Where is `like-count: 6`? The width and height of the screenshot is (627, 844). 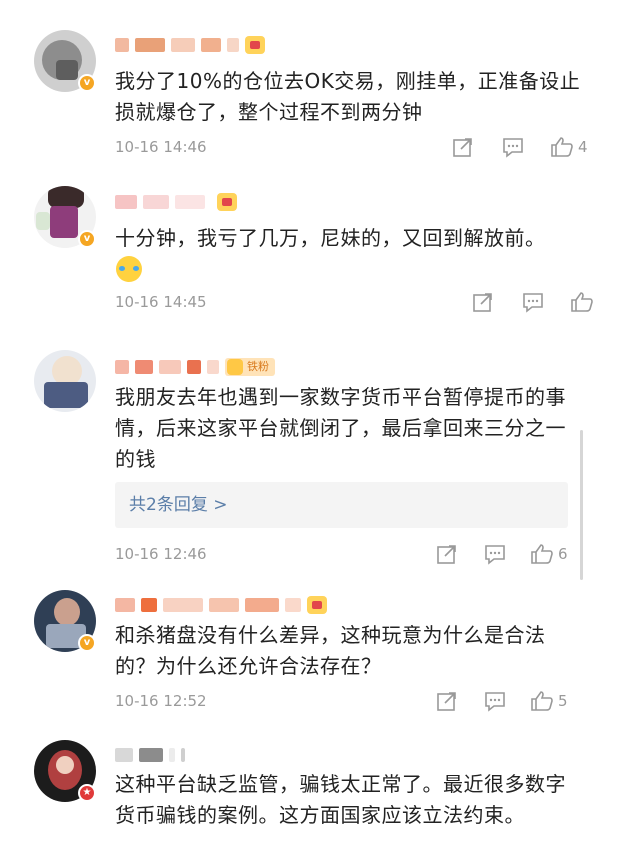 like-count: 6 is located at coordinates (563, 554).